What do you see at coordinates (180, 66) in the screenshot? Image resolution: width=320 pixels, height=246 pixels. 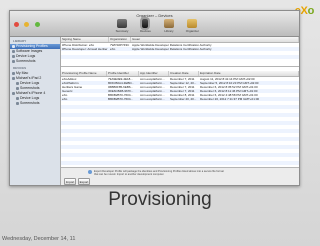 I see `split-divider` at bounding box center [180, 66].